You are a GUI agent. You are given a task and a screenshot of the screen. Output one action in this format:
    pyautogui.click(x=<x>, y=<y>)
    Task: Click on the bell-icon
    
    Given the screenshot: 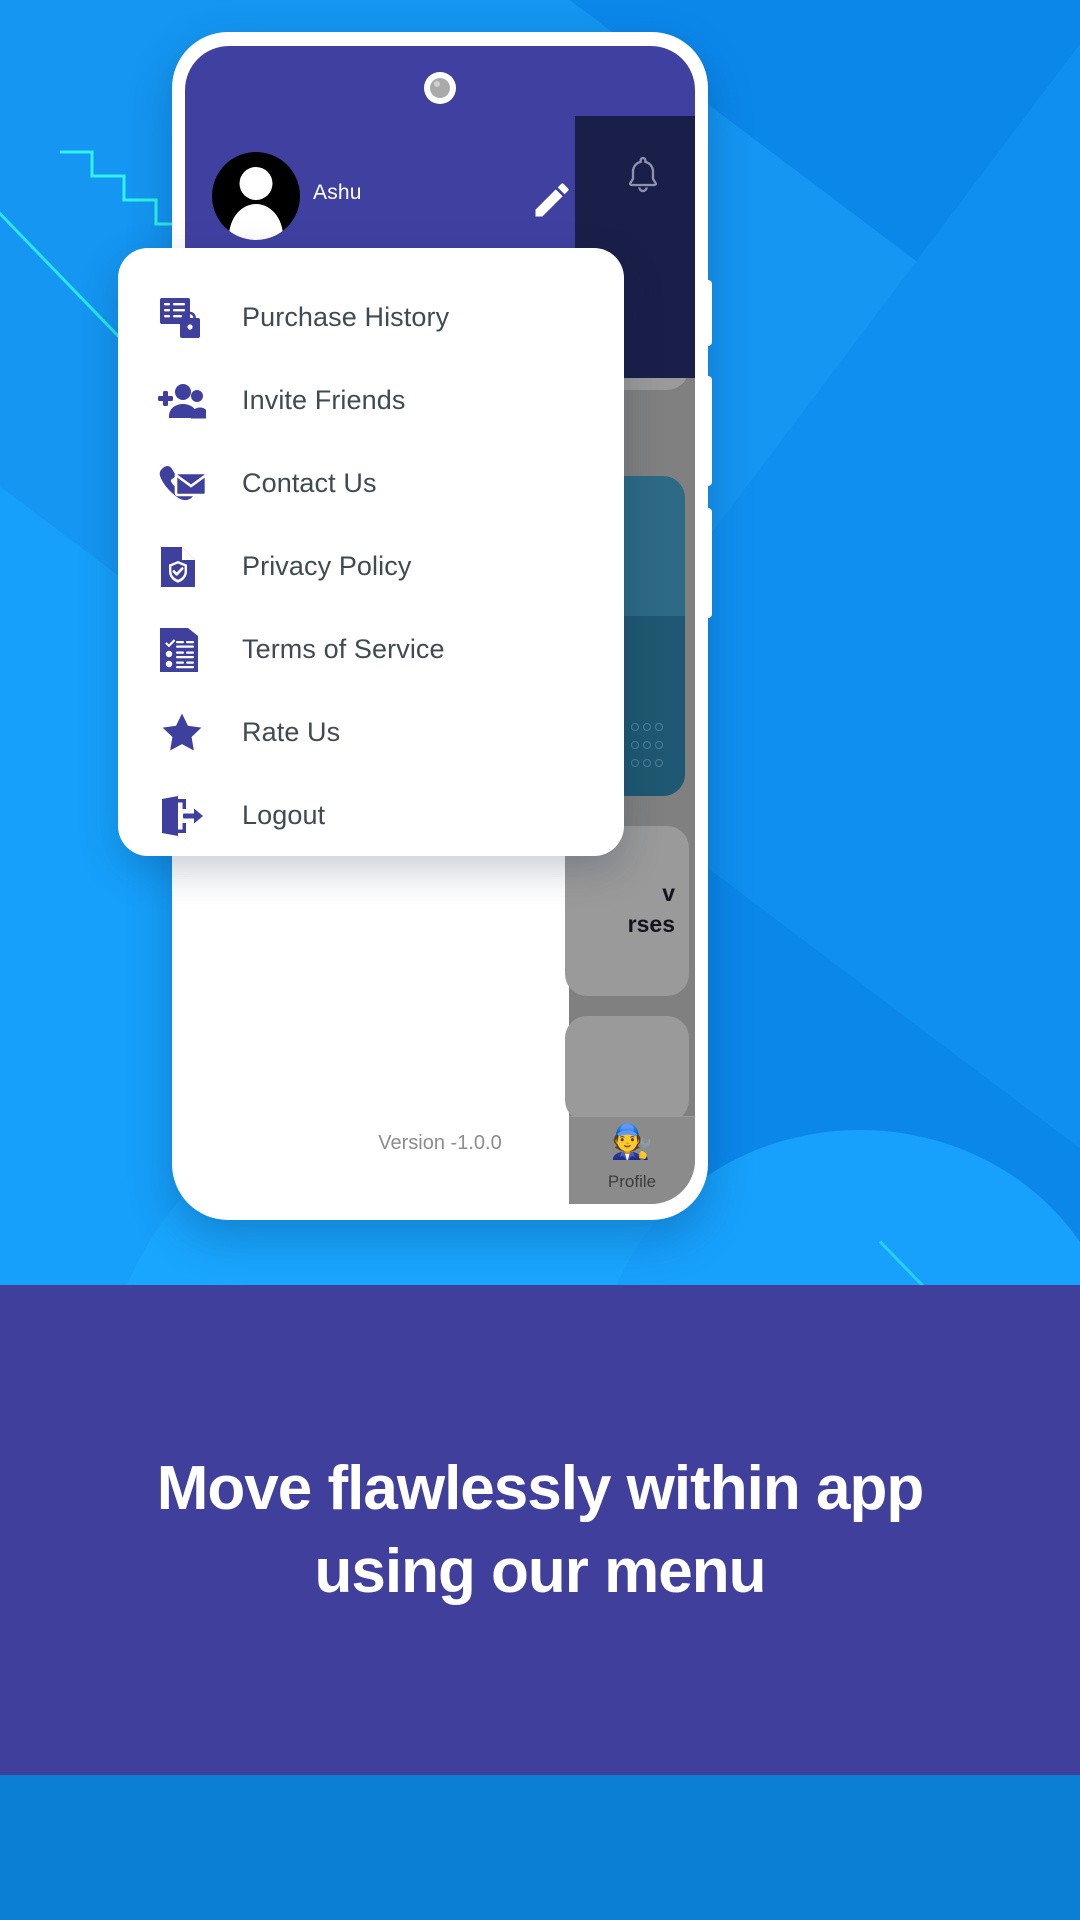 What is the action you would take?
    pyautogui.click(x=643, y=176)
    